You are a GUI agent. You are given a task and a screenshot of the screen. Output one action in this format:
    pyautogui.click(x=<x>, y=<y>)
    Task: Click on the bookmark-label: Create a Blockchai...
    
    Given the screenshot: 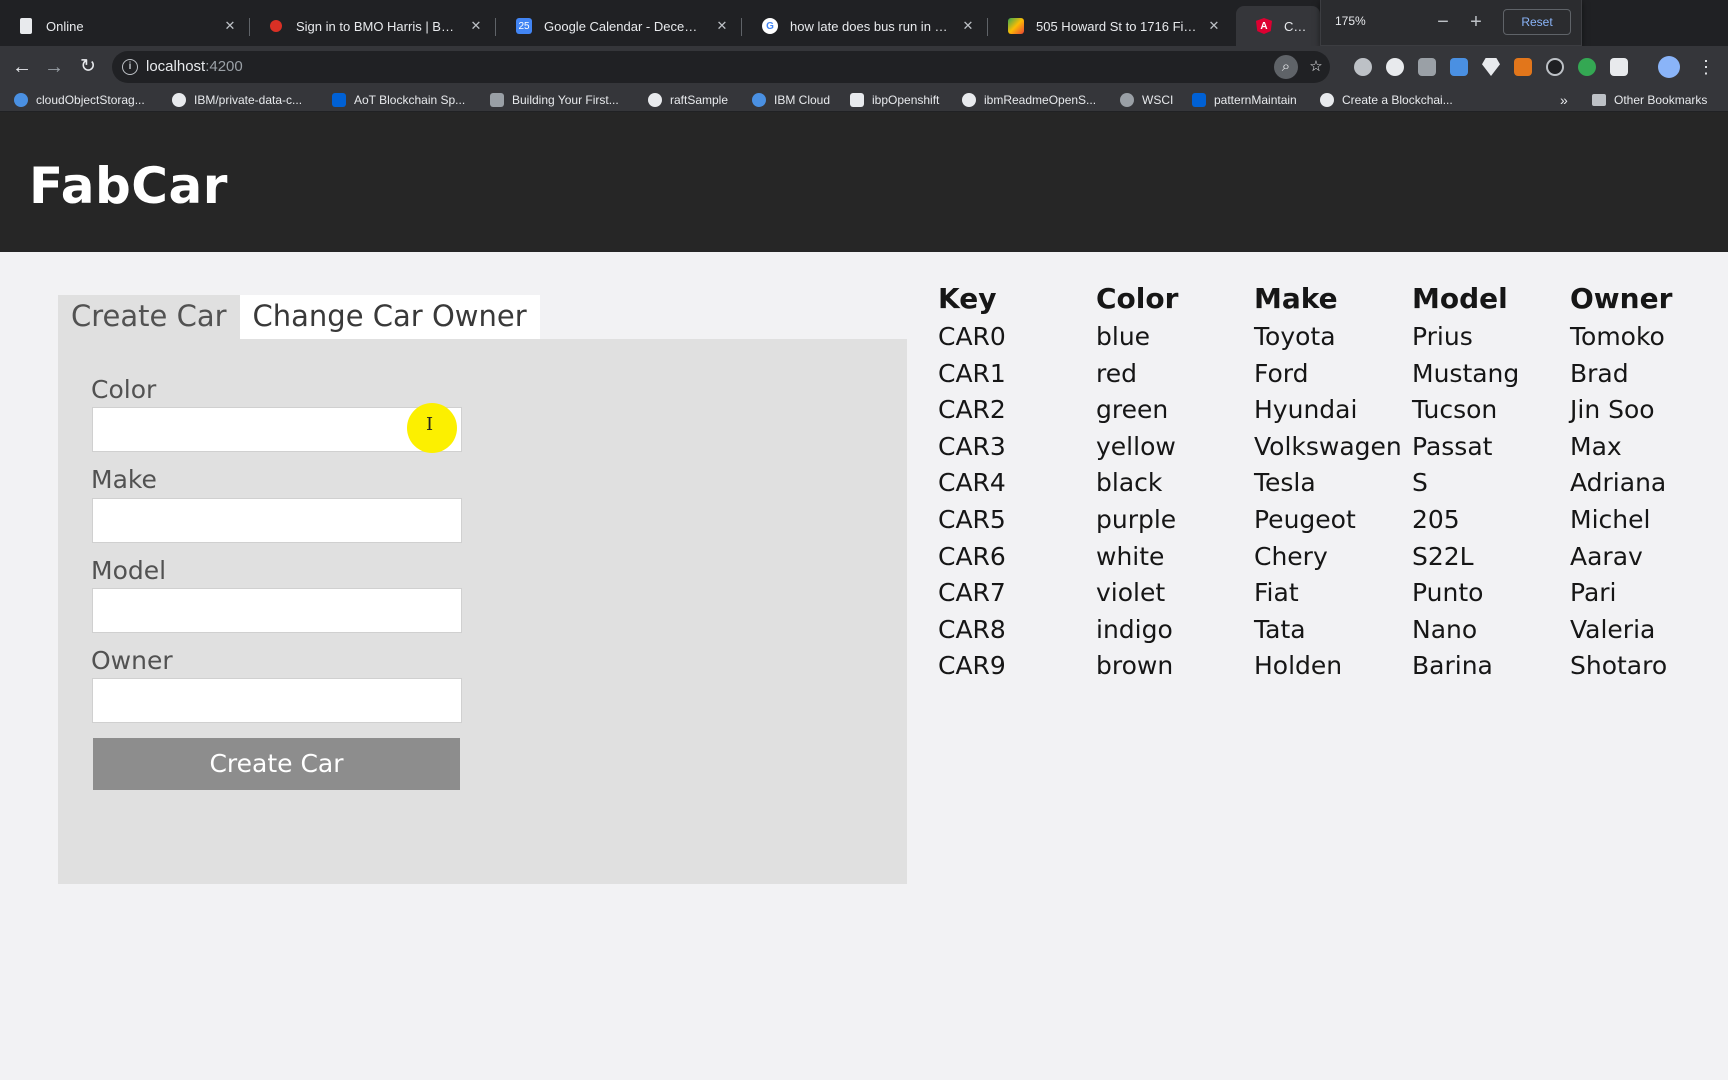 What is the action you would take?
    pyautogui.click(x=1397, y=100)
    